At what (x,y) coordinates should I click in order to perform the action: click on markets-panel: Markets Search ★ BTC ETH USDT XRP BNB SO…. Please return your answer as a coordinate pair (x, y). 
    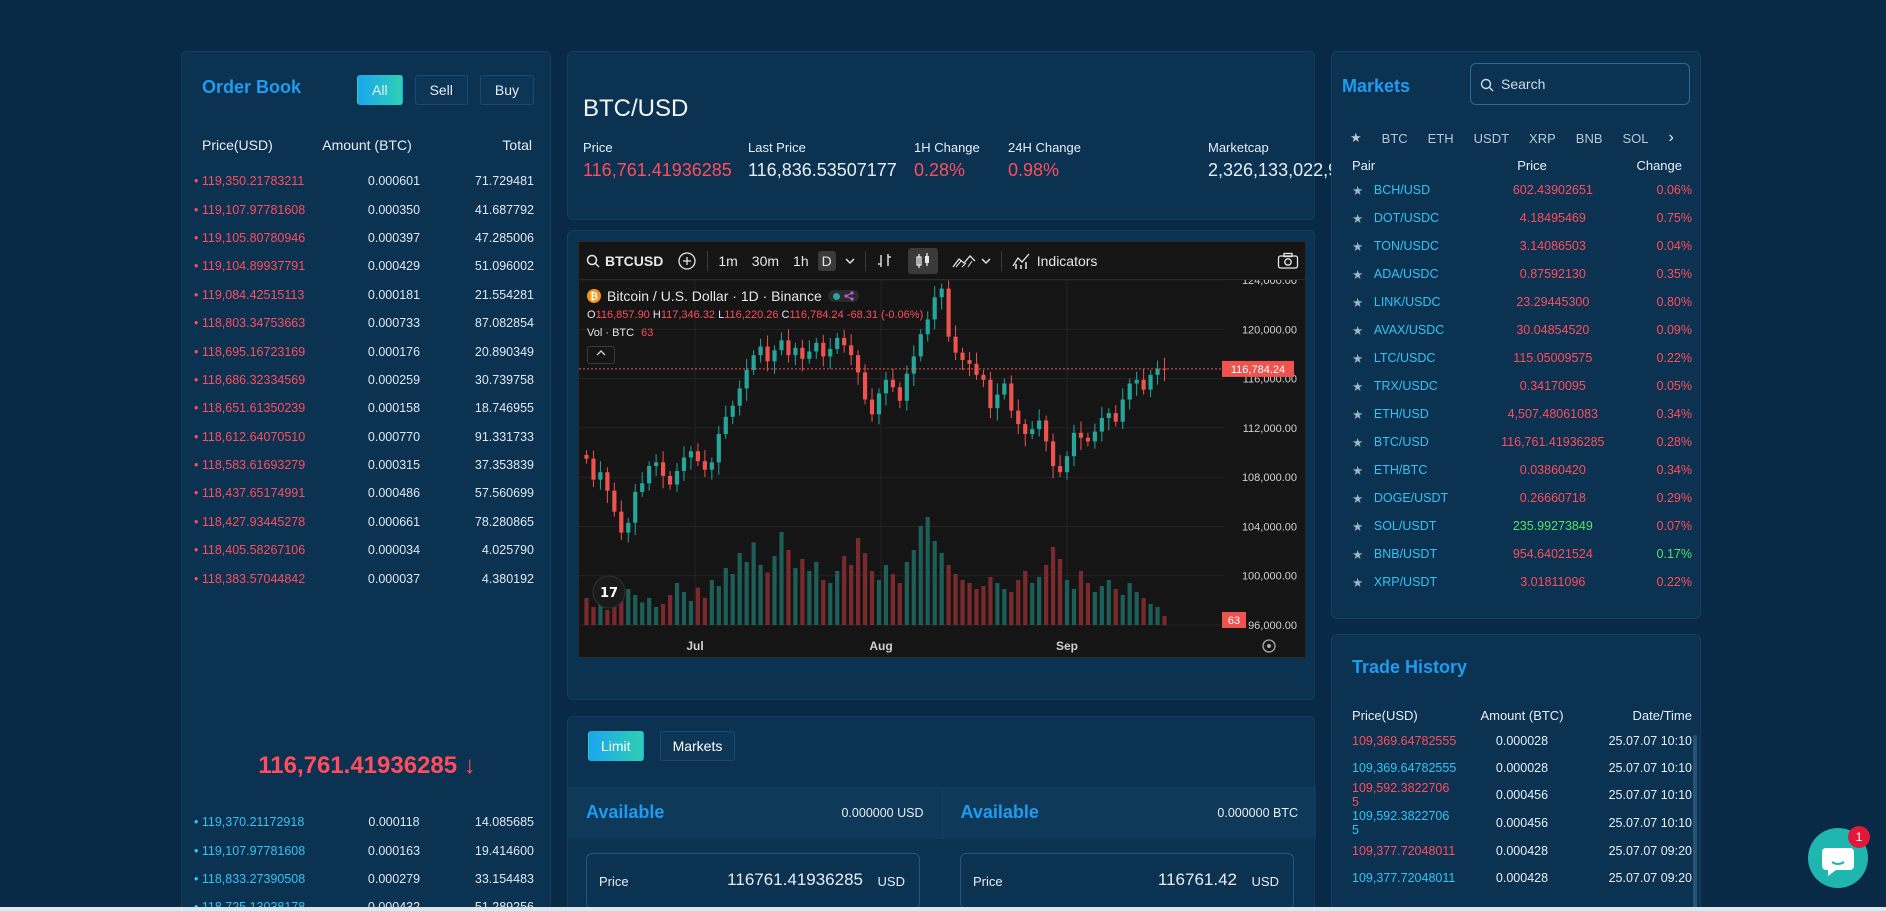
    Looking at the image, I should click on (1516, 335).